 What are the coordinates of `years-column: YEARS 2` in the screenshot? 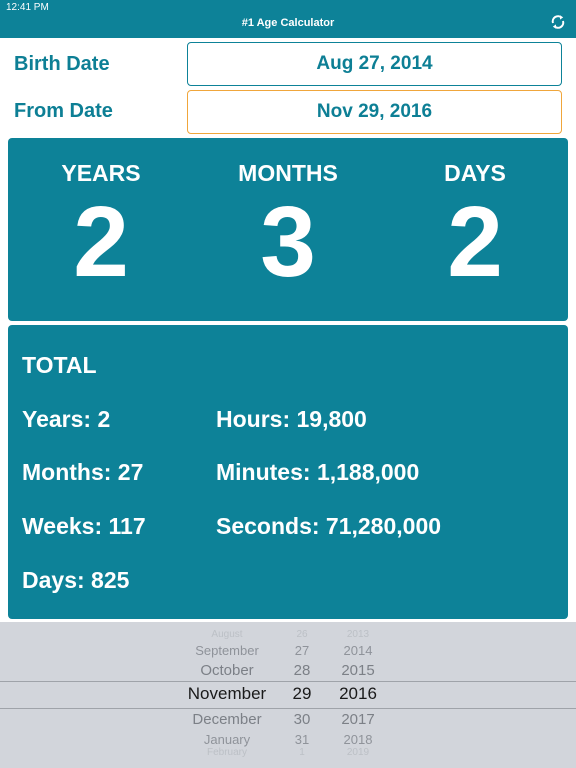 It's located at (101, 217).